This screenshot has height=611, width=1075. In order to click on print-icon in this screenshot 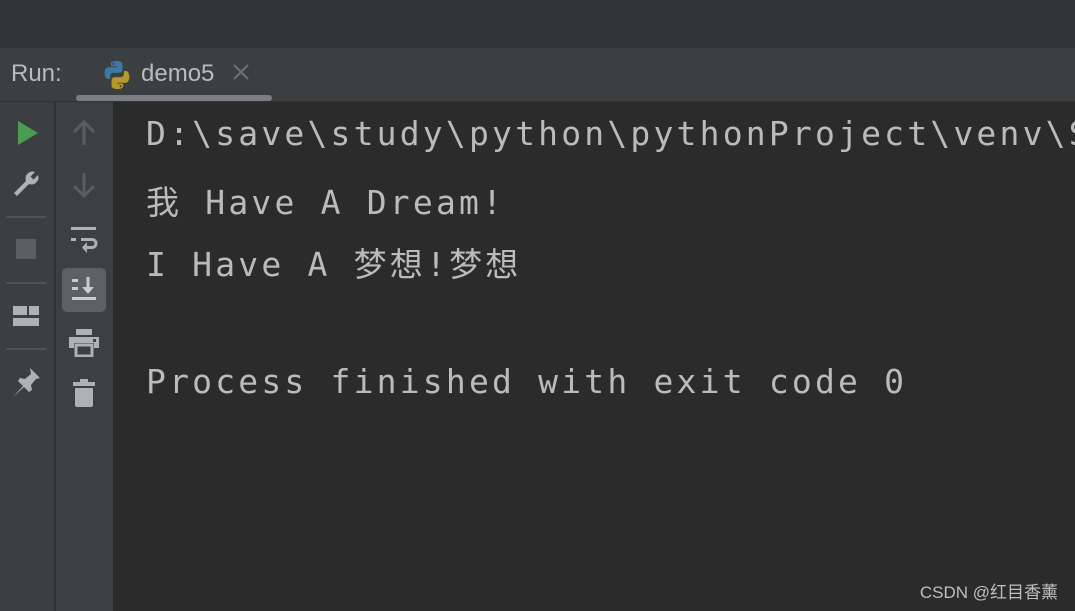, I will do `click(84, 343)`.